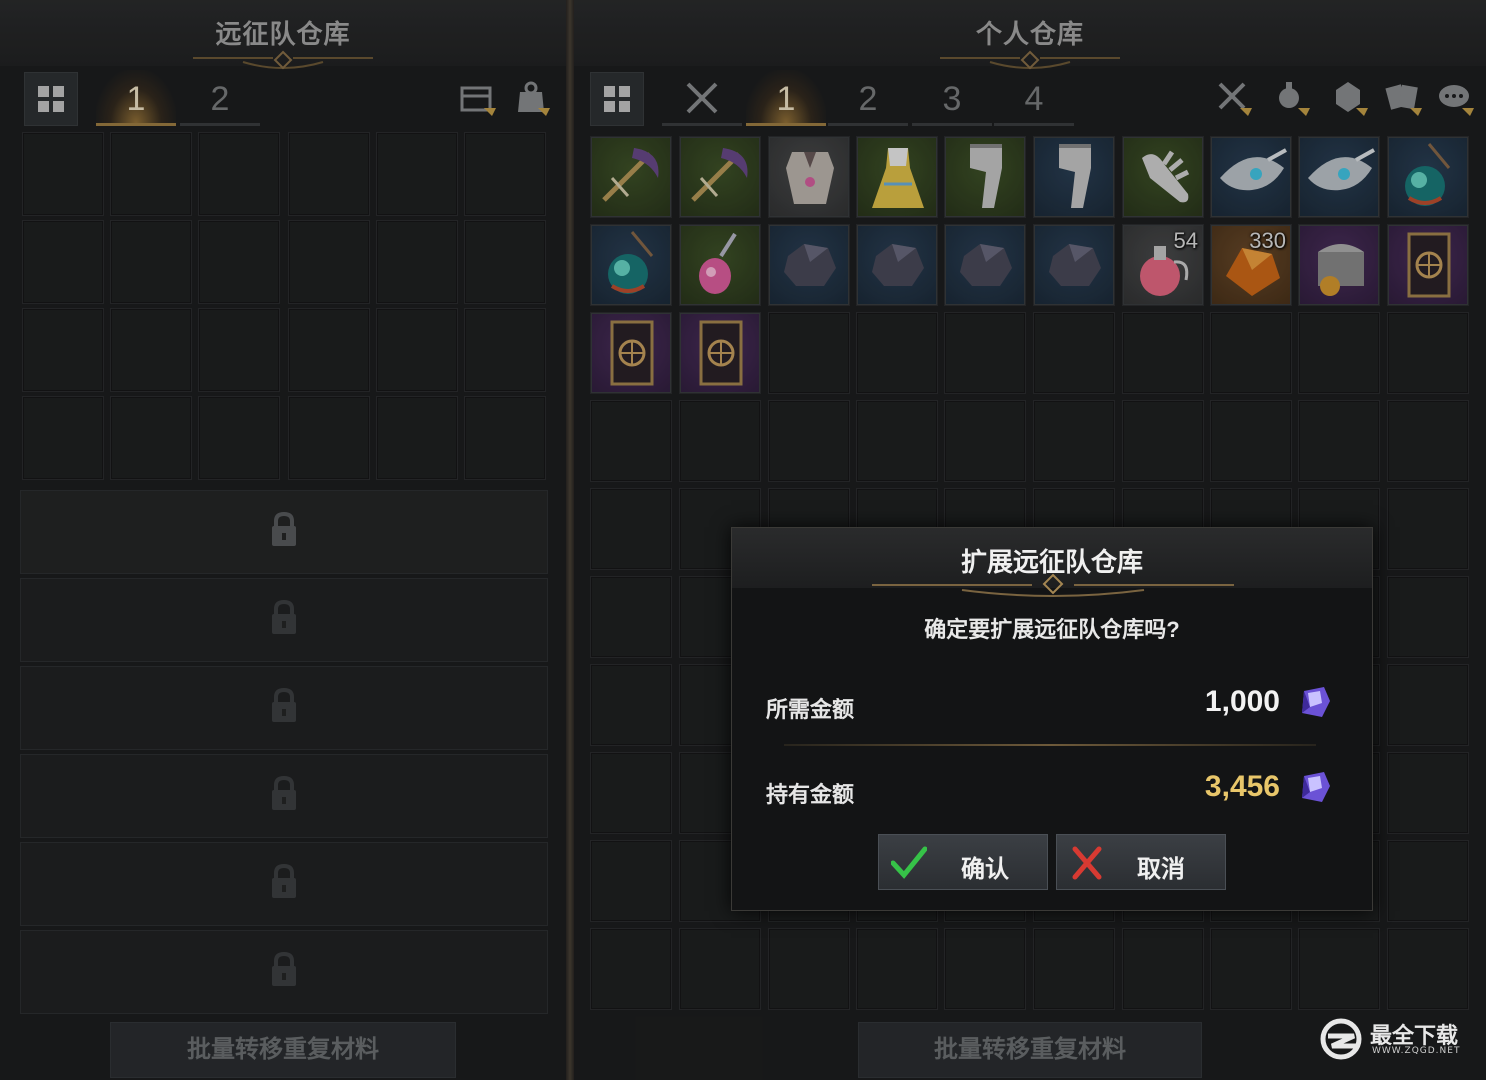 Image resolution: width=1486 pixels, height=1080 pixels. I want to click on crossed-tools-icon, so click(1235, 99).